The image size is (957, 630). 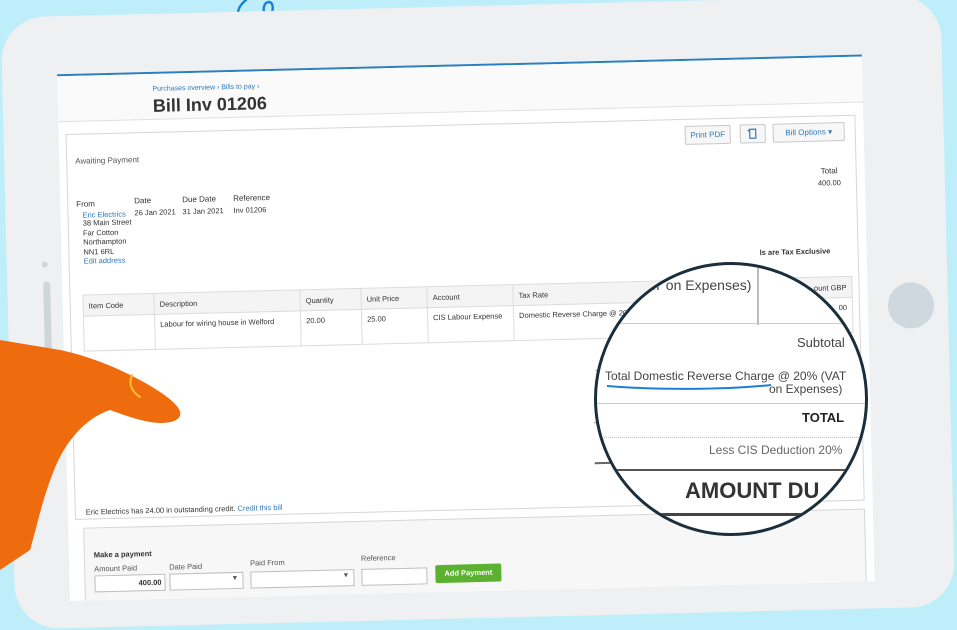 What do you see at coordinates (47, 319) in the screenshot?
I see `tablet-side-button` at bounding box center [47, 319].